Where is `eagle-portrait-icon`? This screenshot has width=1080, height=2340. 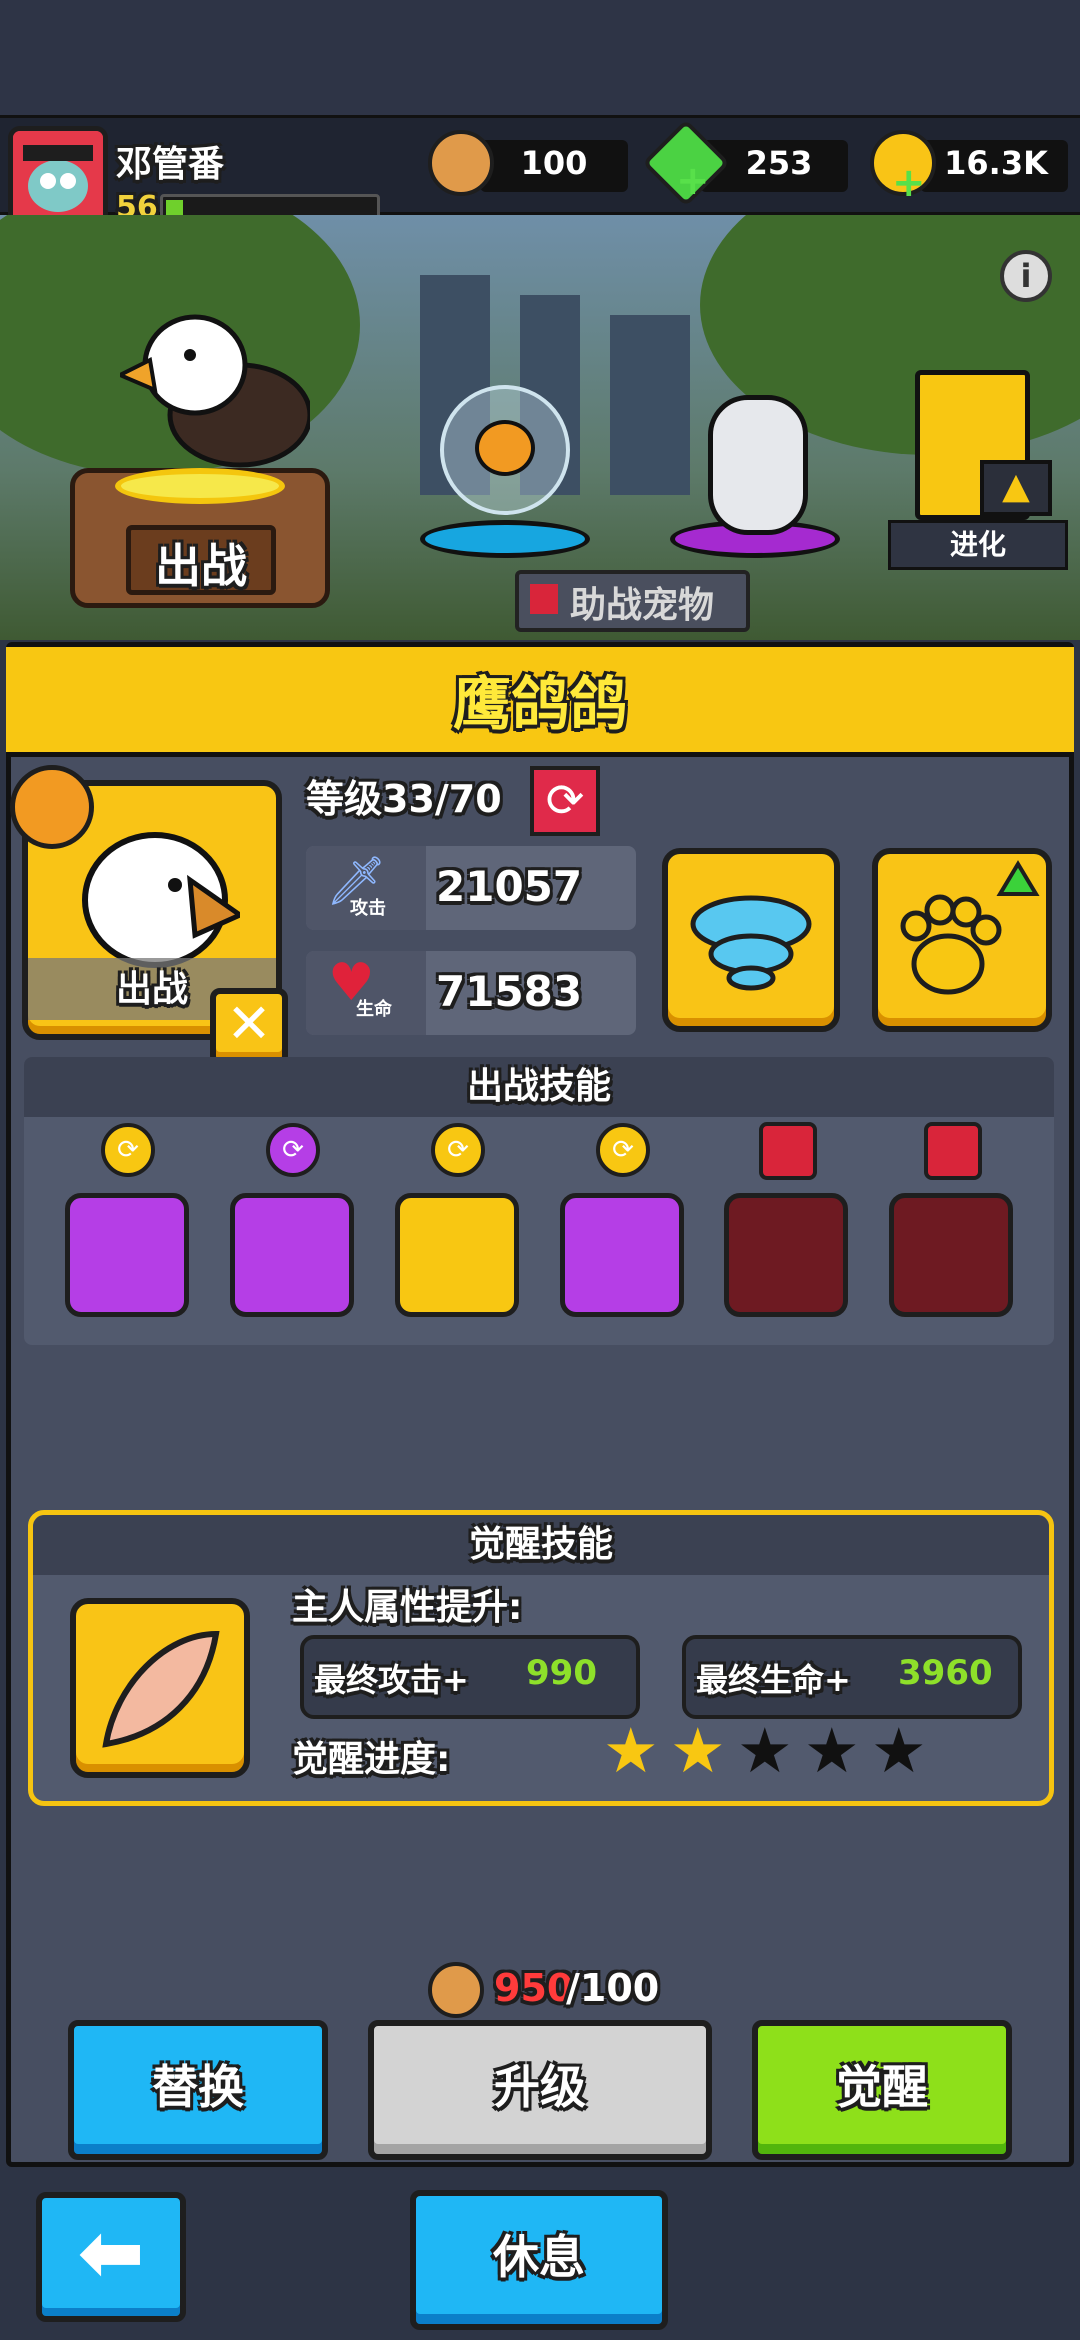 eagle-portrait-icon is located at coordinates (158, 897).